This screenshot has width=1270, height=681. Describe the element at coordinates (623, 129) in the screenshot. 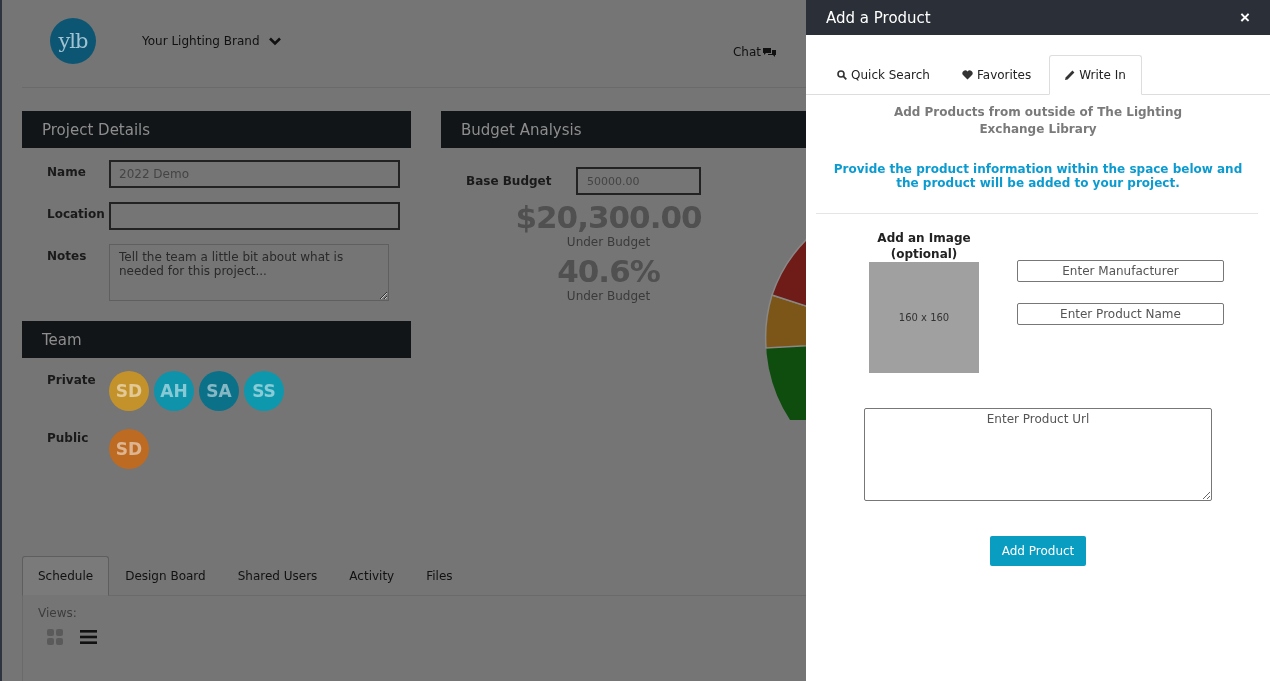

I see `section-header: Budget Analysis` at that location.